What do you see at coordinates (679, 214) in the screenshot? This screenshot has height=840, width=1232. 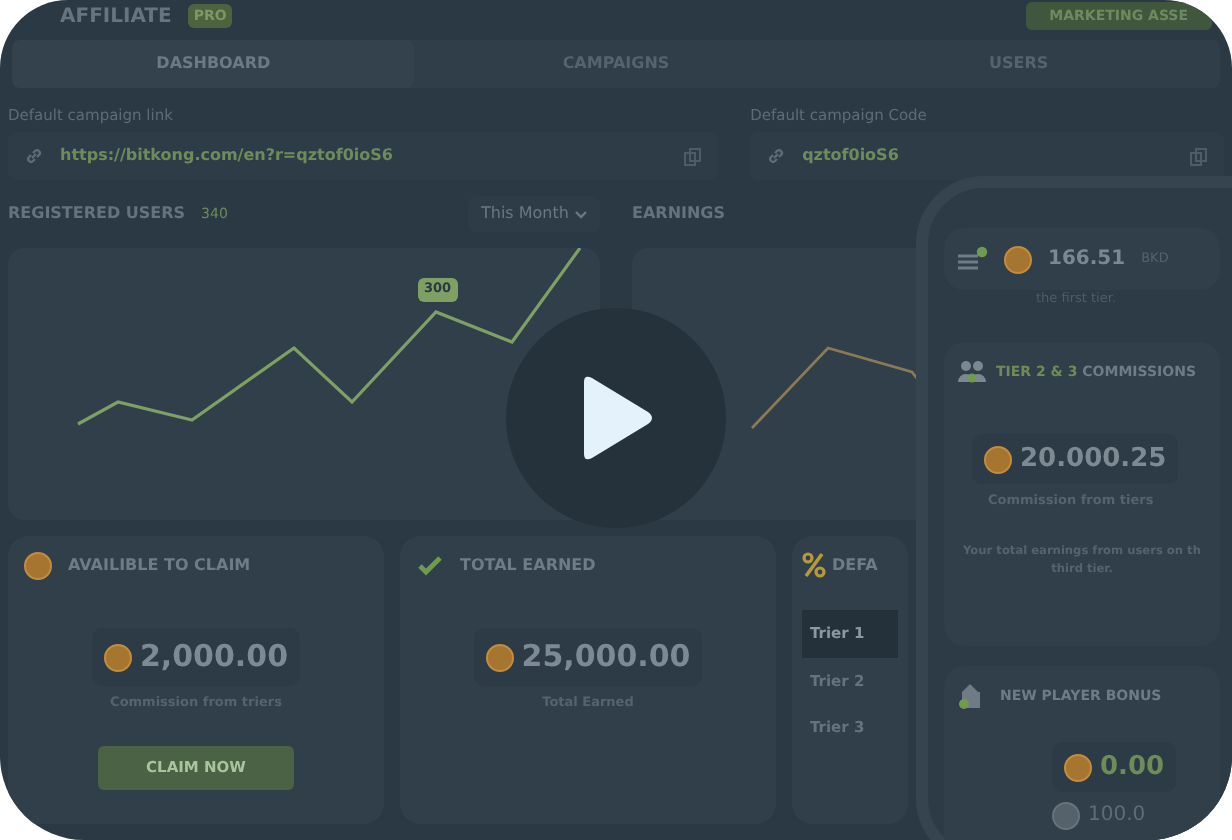 I see `section-title: EARNINGS` at bounding box center [679, 214].